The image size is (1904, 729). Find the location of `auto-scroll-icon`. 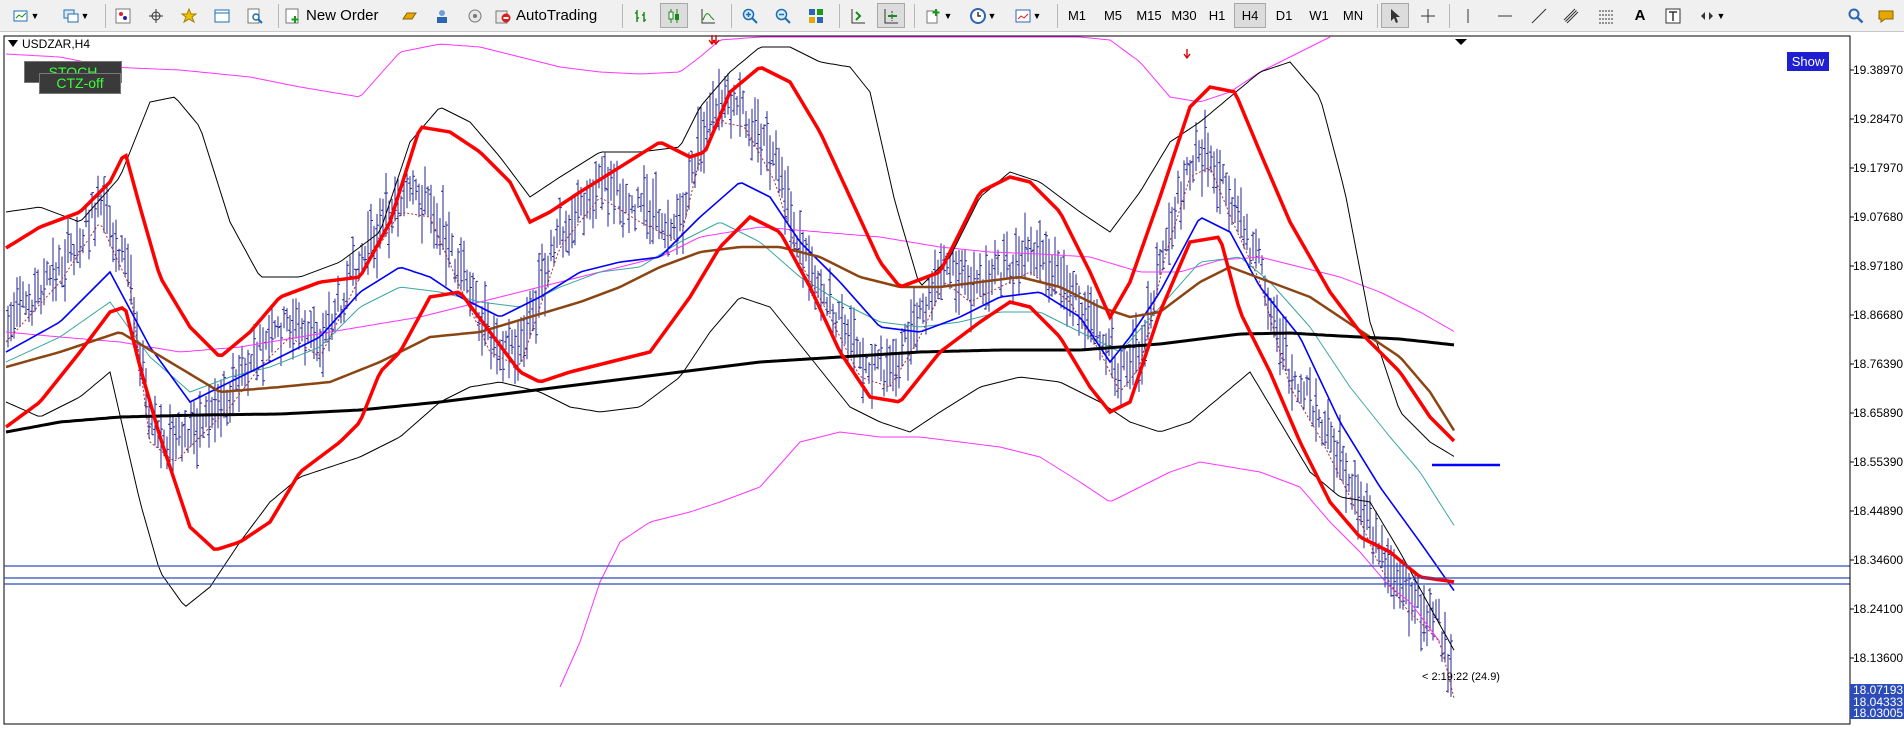

auto-scroll-icon is located at coordinates (858, 15).